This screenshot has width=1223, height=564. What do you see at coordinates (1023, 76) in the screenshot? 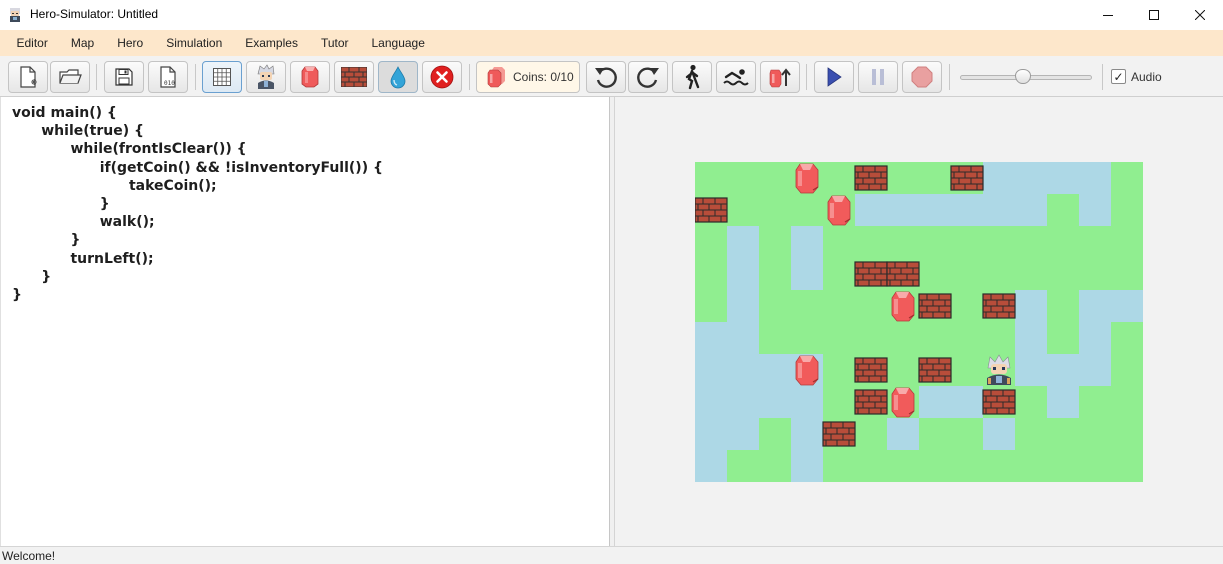
I see `speed-slider-thumb` at bounding box center [1023, 76].